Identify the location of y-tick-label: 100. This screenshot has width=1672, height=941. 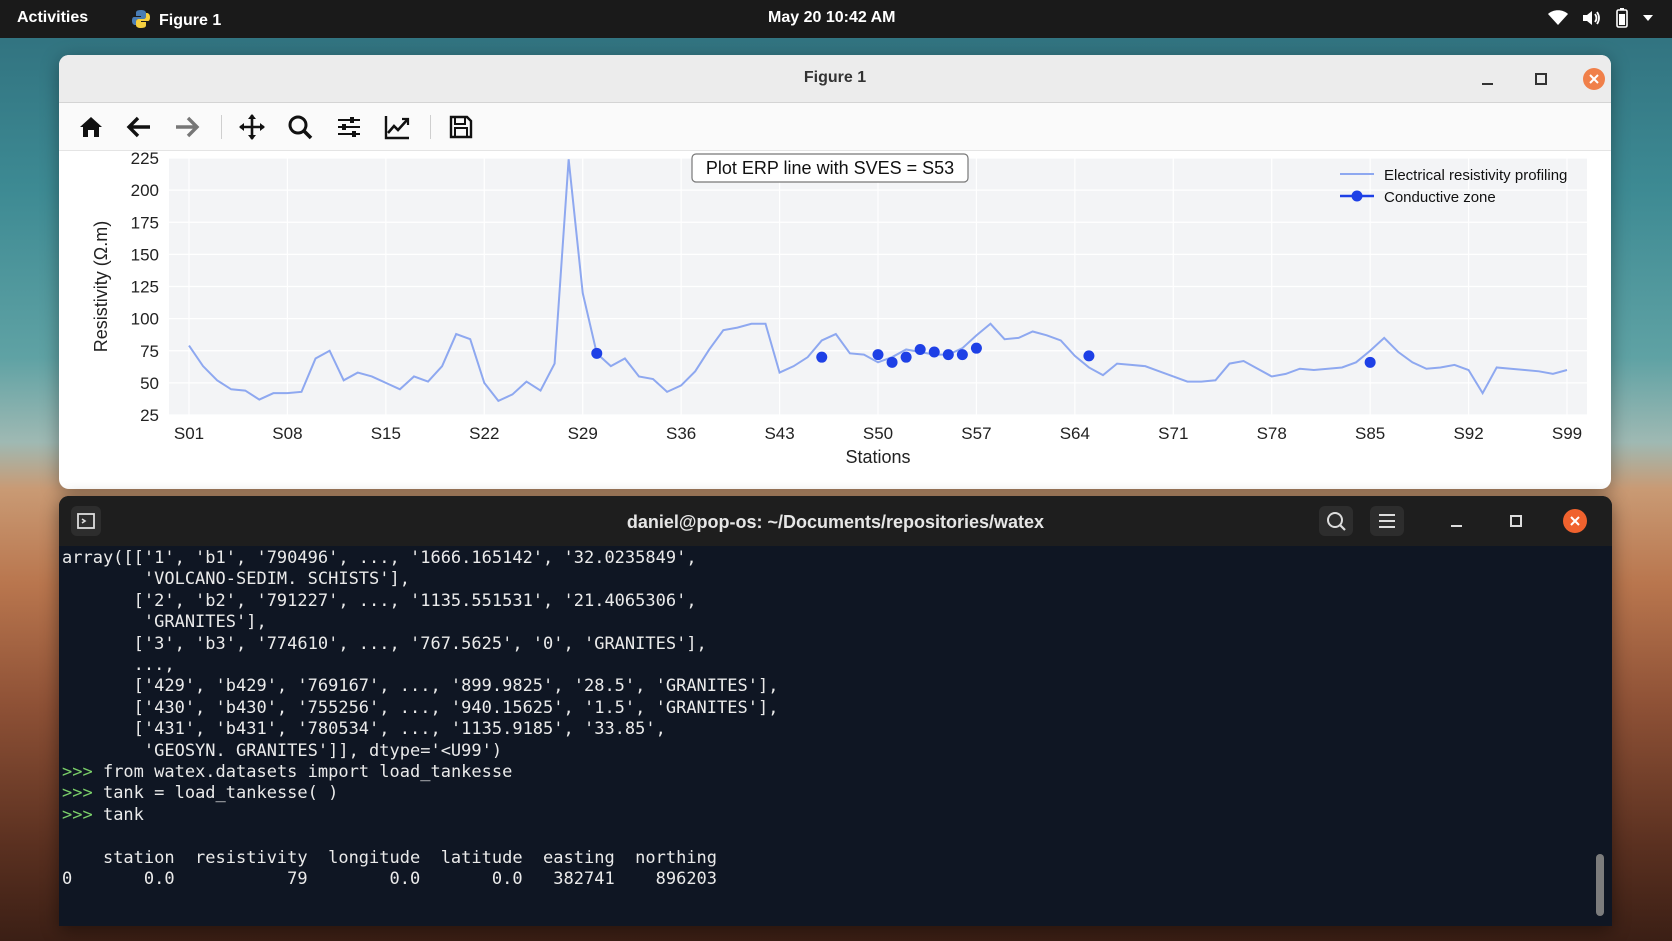
(145, 319).